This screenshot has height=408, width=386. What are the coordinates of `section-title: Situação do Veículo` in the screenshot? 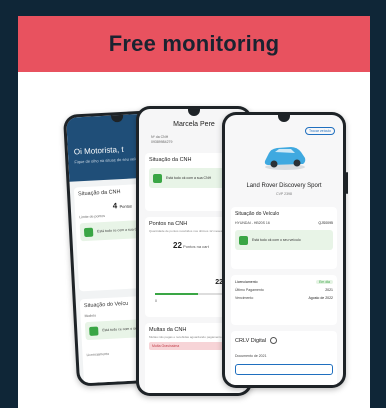 It's located at (257, 214).